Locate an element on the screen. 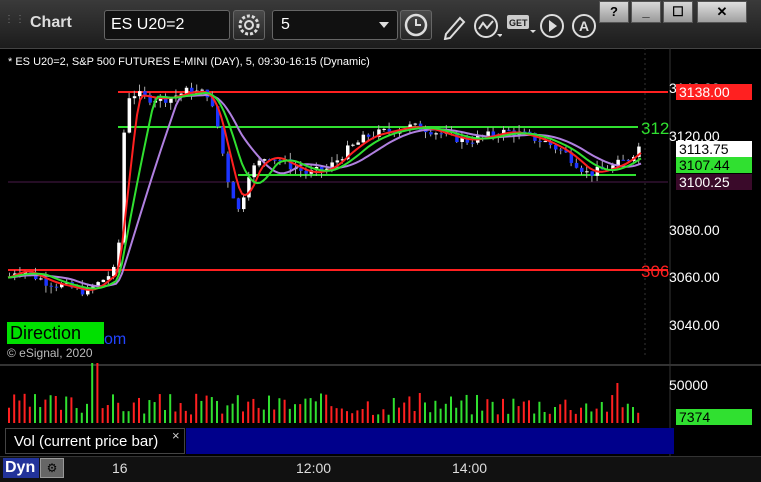 The image size is (761, 482). minimize-button: _ is located at coordinates (646, 12).